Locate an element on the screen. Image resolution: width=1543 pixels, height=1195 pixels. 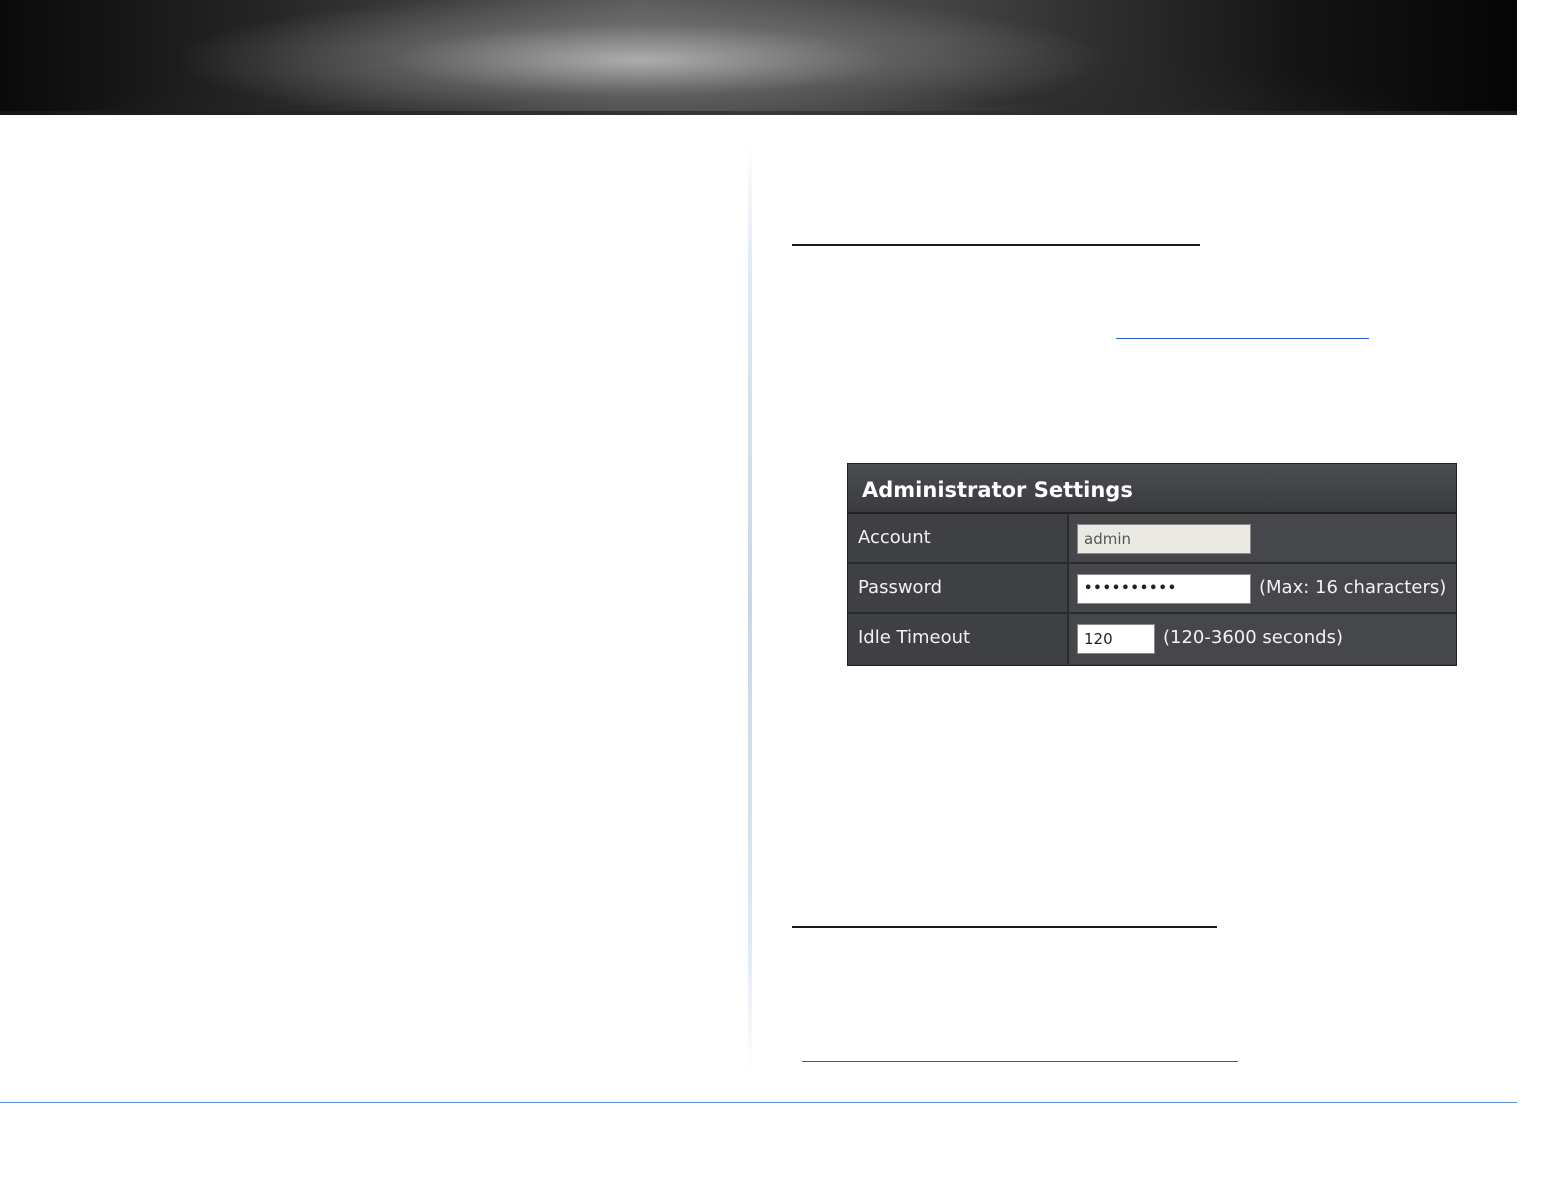
account-row: Account admin is located at coordinates (1152, 539).